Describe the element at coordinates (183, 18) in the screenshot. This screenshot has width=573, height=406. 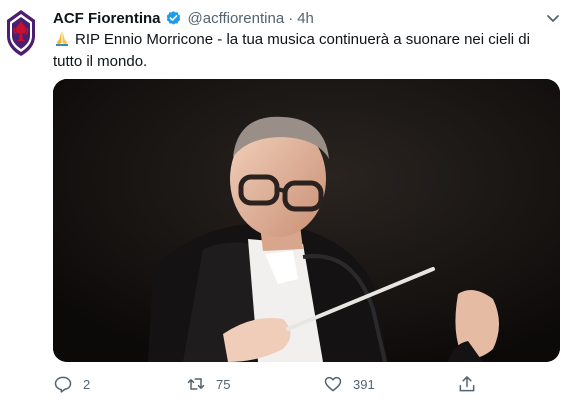
I see `tweet-header: ACF Fiorentina @acffiorentina · 4h` at that location.